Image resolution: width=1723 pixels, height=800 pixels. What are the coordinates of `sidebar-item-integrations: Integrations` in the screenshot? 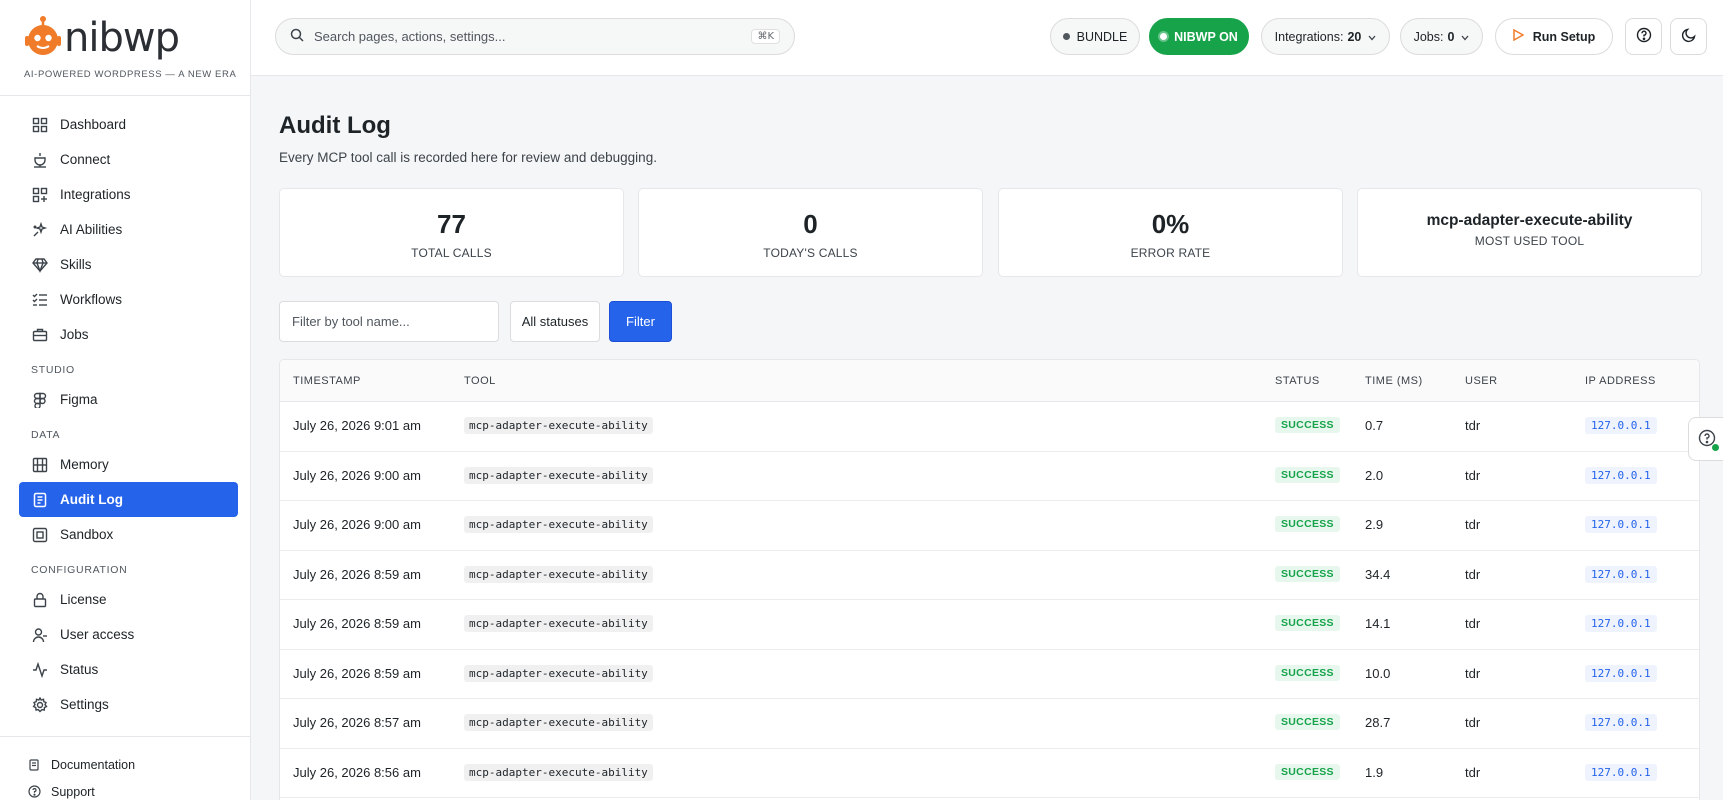 It's located at (128, 194).